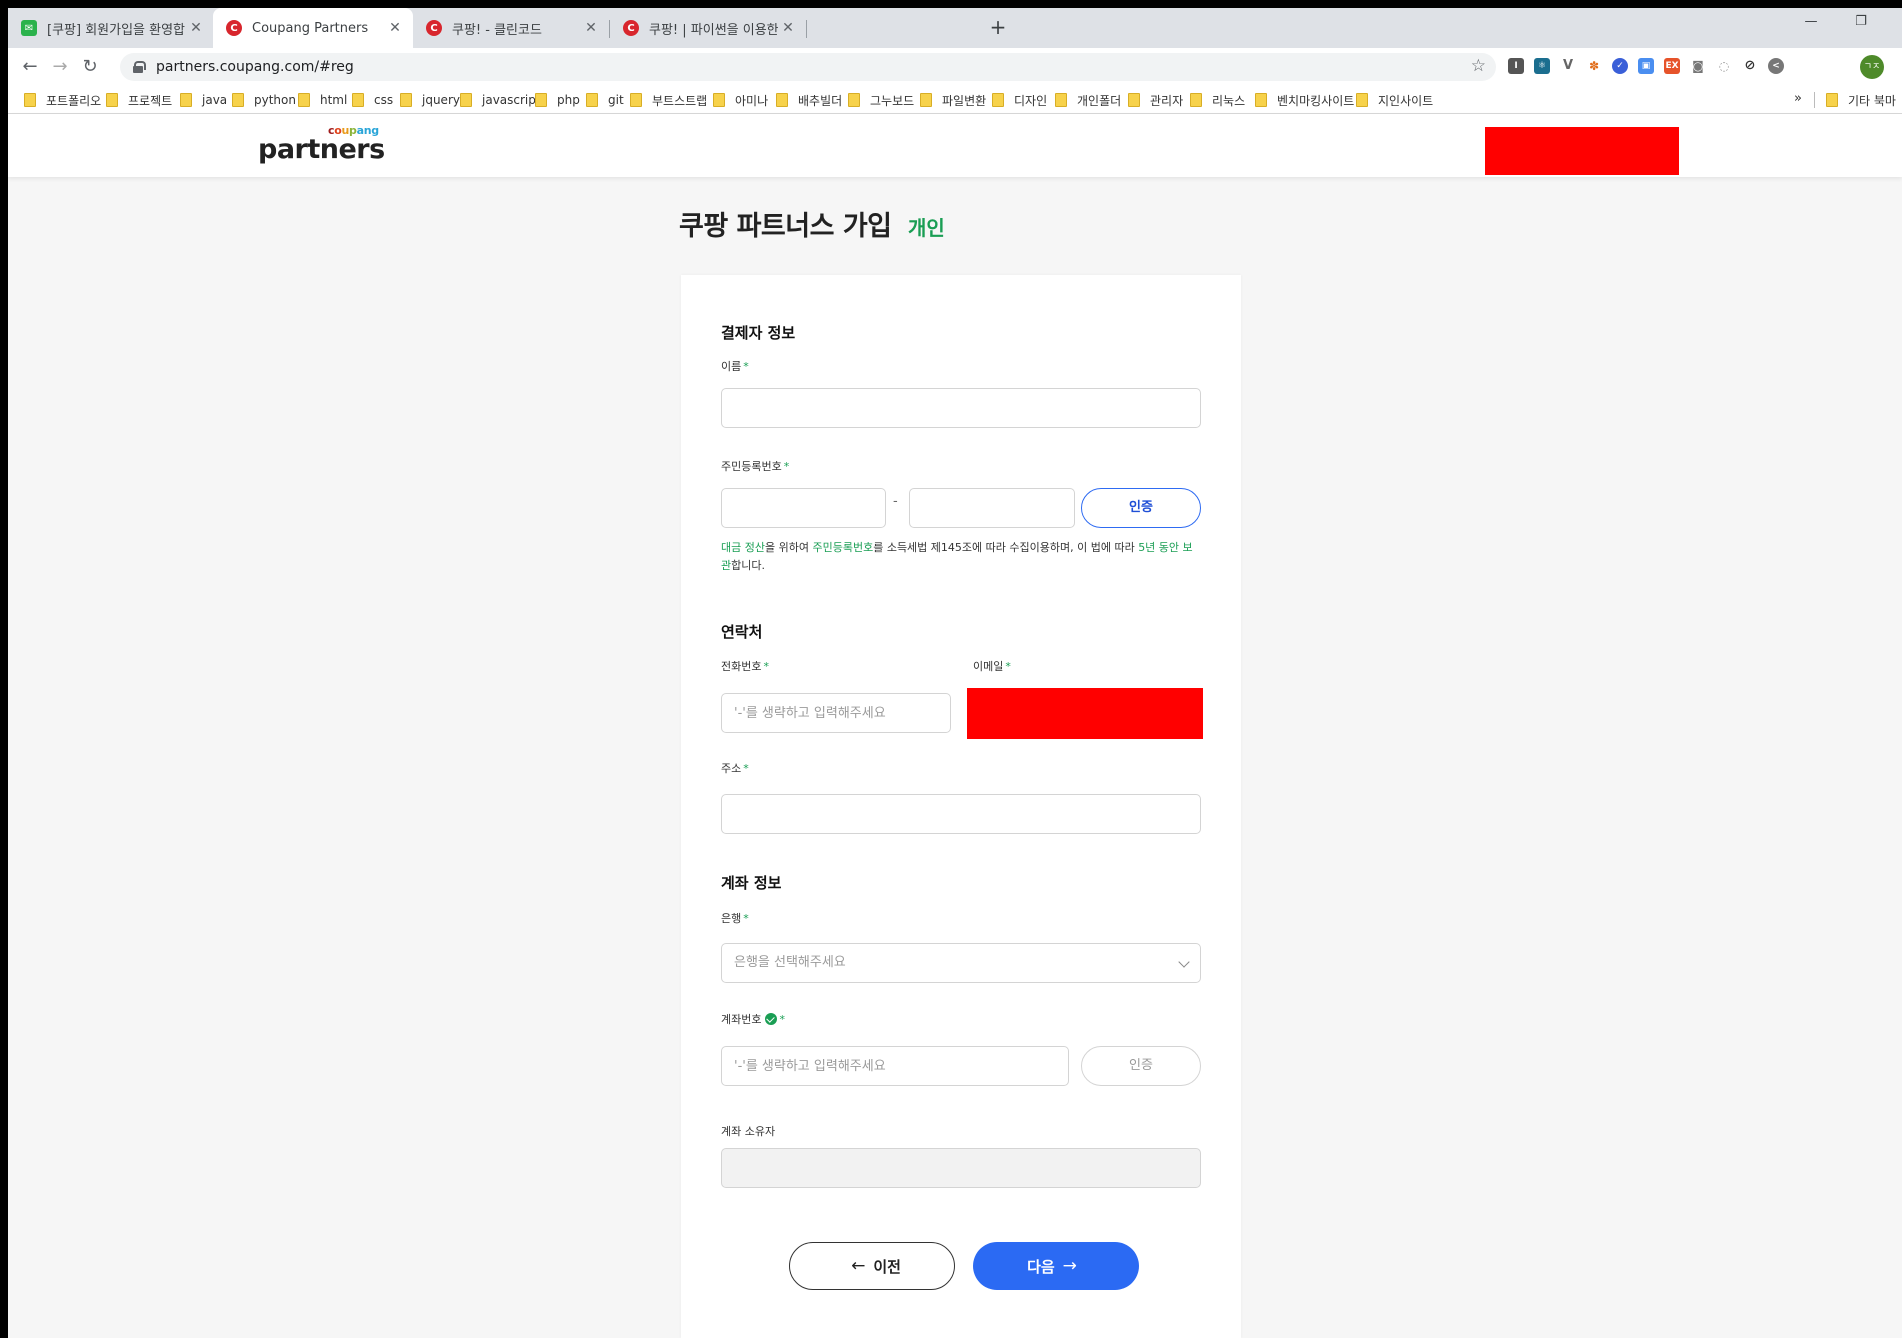 The image size is (1902, 1338). What do you see at coordinates (1568, 66) in the screenshot?
I see `vue-devtools-icon: V` at bounding box center [1568, 66].